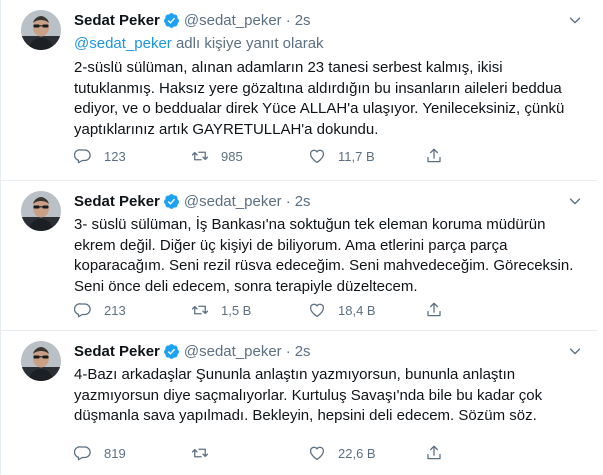 The height and width of the screenshot is (475, 603). Describe the element at coordinates (132, 310) in the screenshot. I see `reply-button: 213` at that location.